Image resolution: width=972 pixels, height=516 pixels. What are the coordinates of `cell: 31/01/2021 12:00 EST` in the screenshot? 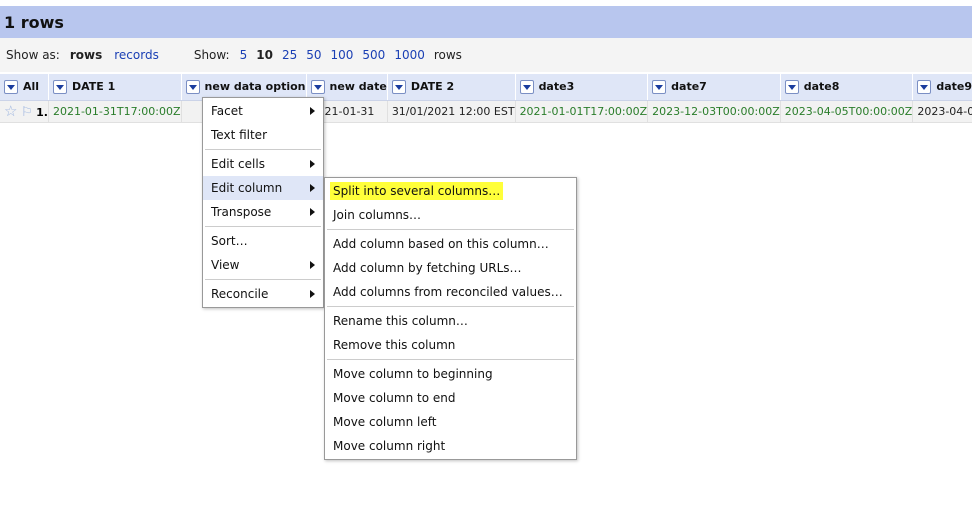 It's located at (451, 111).